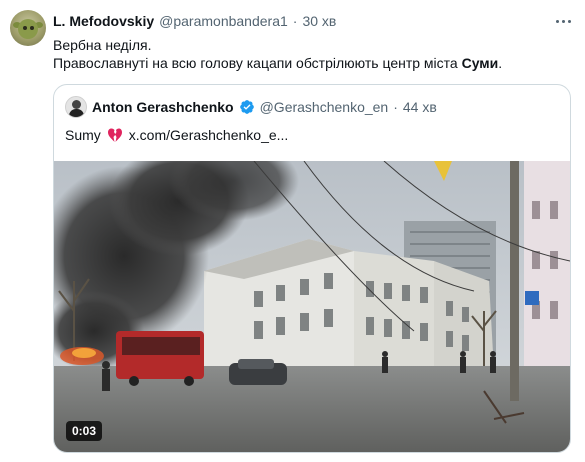 This screenshot has height=462, width=585. What do you see at coordinates (28, 28) in the screenshot?
I see `user-avatar` at bounding box center [28, 28].